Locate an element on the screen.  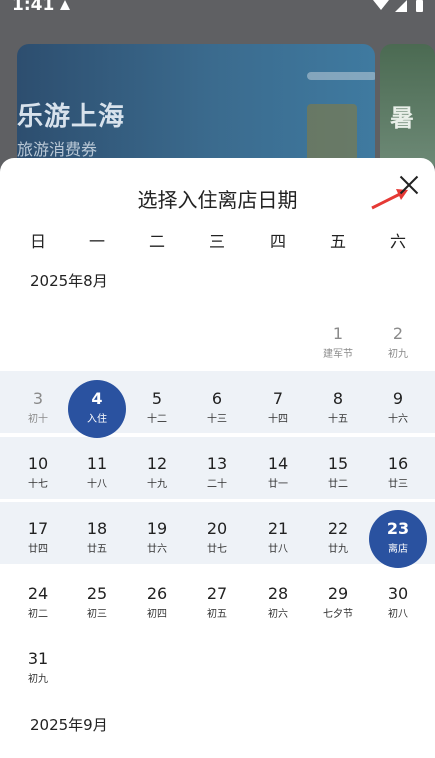
calendar-day: 11 十八 is located at coordinates (97, 476).